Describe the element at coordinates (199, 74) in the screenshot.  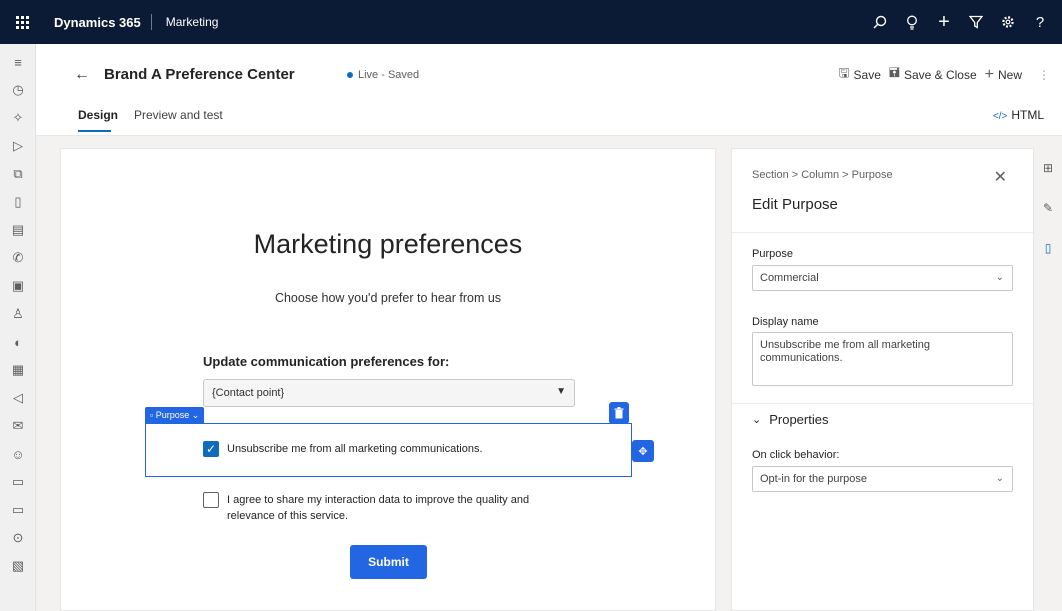
I see `page-title: Brand A Preference Center` at that location.